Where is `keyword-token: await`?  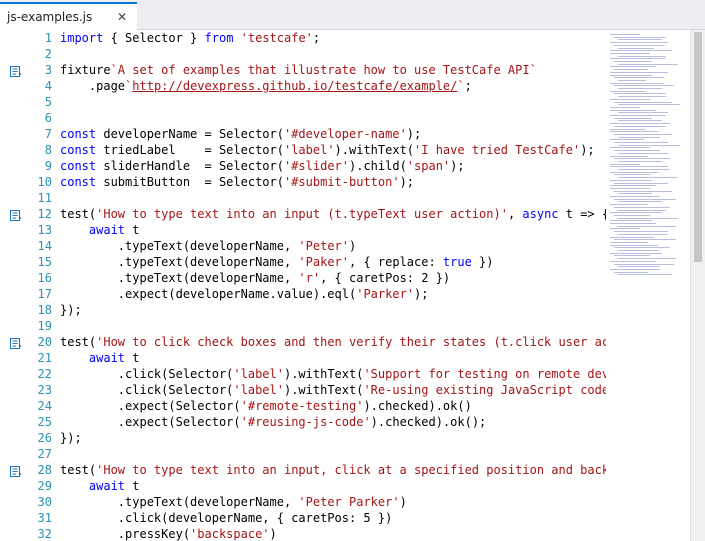
keyword-token: await is located at coordinates (107, 230).